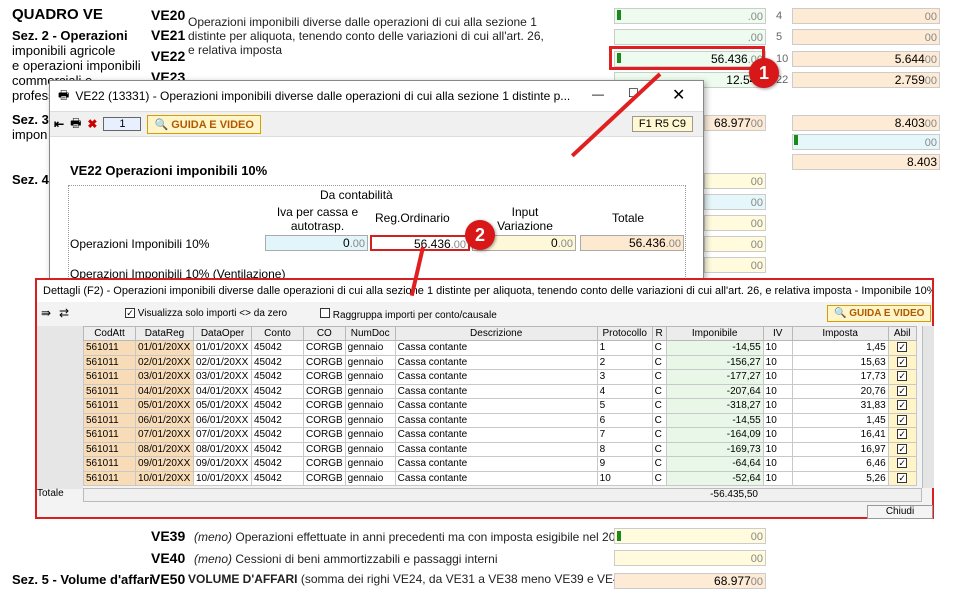 Image resolution: width=956 pixels, height=593 pixels. Describe the element at coordinates (59, 124) in the screenshot. I see `exit-icon: ⇤` at that location.